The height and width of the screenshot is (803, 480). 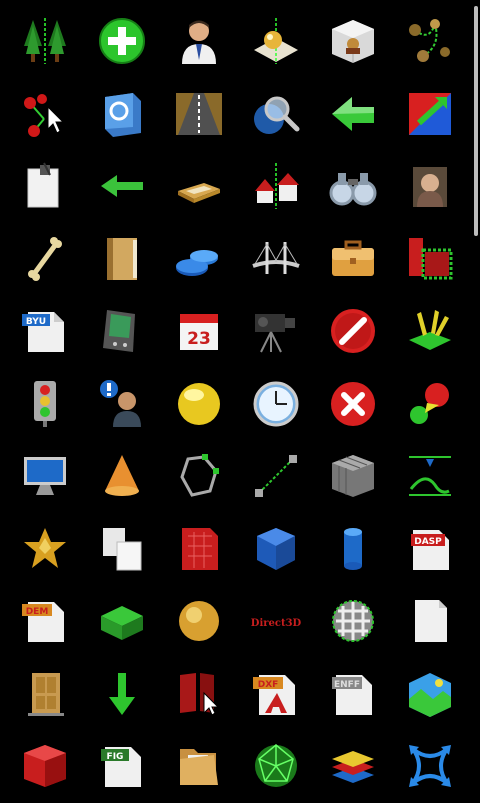 I want to click on dem-file-icon: DEM, so click(x=44, y=621).